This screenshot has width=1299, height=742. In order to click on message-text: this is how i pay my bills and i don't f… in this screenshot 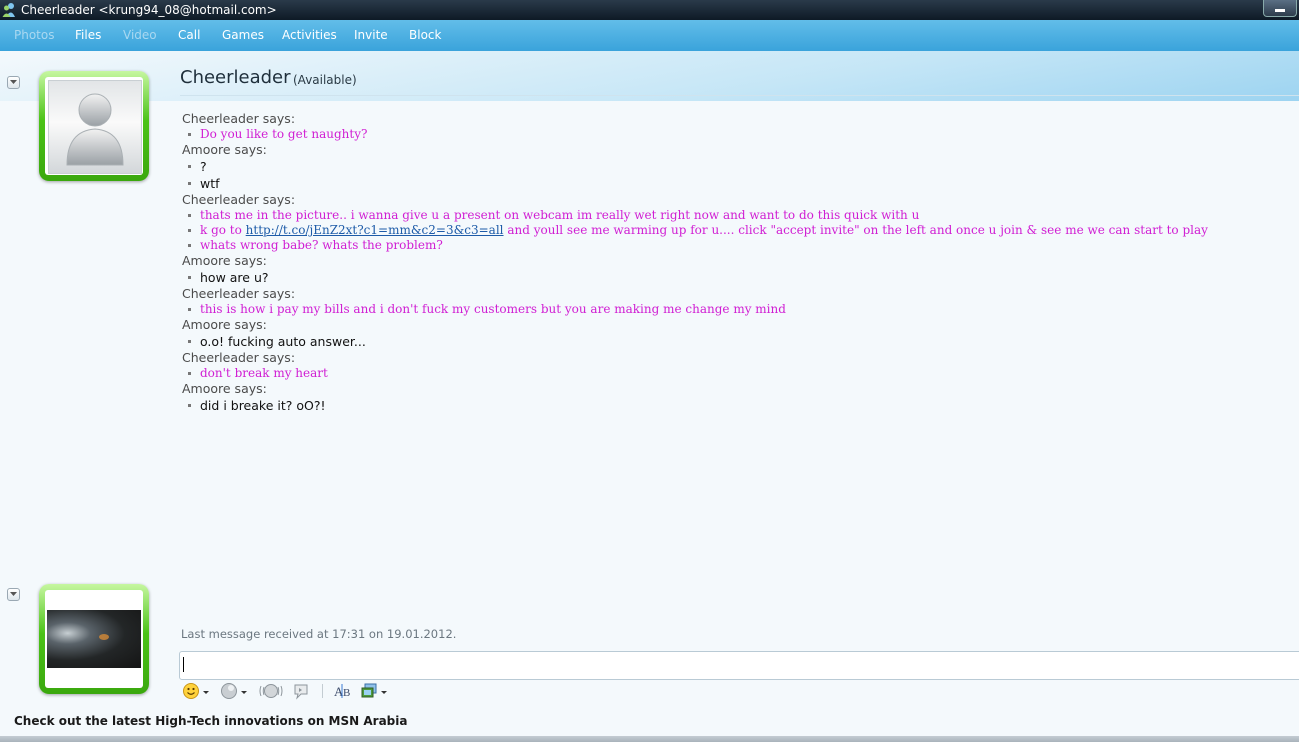, I will do `click(493, 309)`.